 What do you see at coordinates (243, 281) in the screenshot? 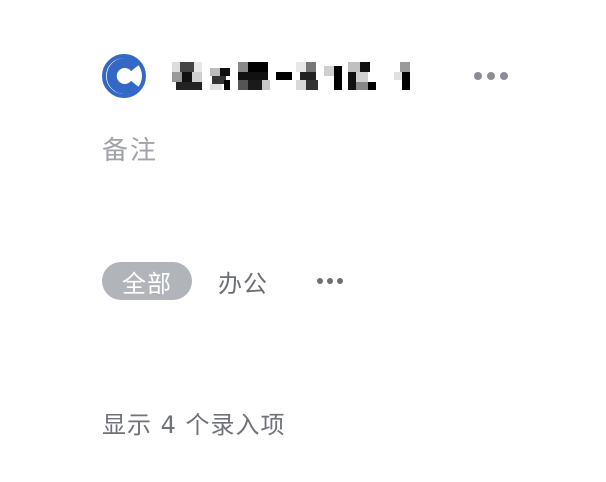
I see `tag-office: 办公` at bounding box center [243, 281].